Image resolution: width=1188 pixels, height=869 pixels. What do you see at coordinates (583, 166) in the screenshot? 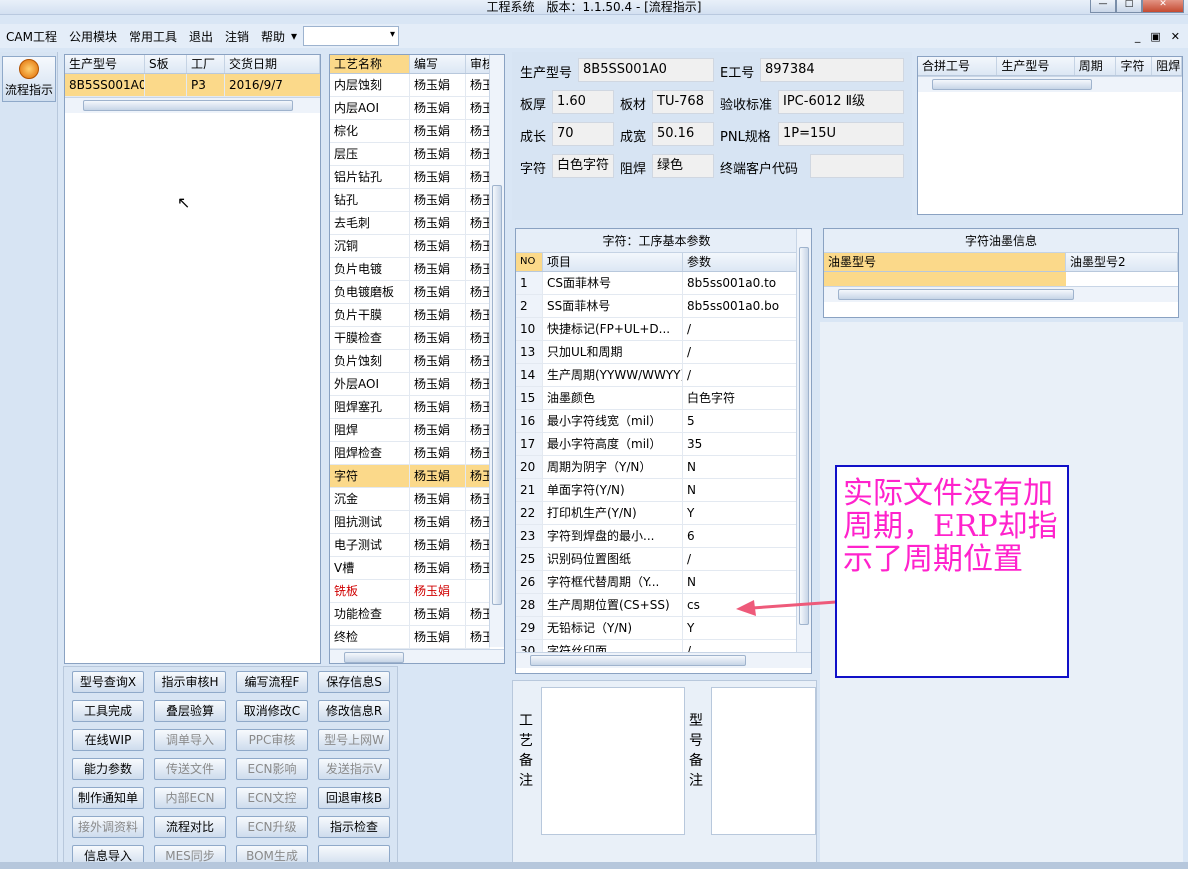
I see `char-field: 白色字符` at bounding box center [583, 166].